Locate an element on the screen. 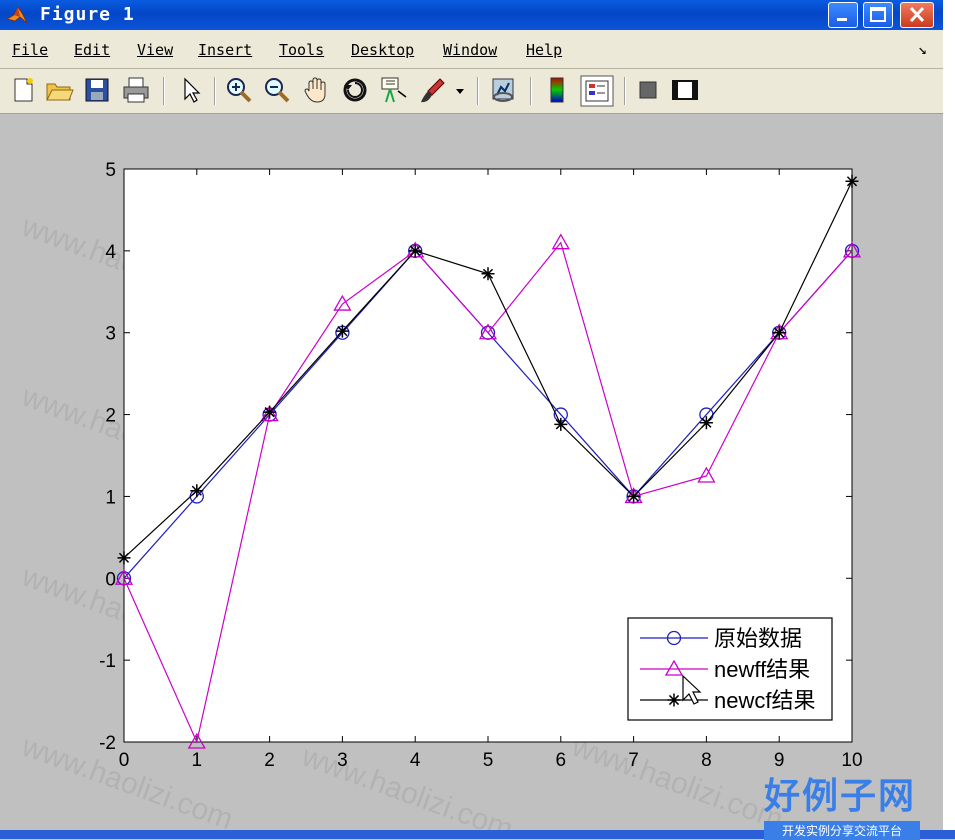 This screenshot has width=955, height=840. menu-help-label: Help is located at coordinates (544, 50).